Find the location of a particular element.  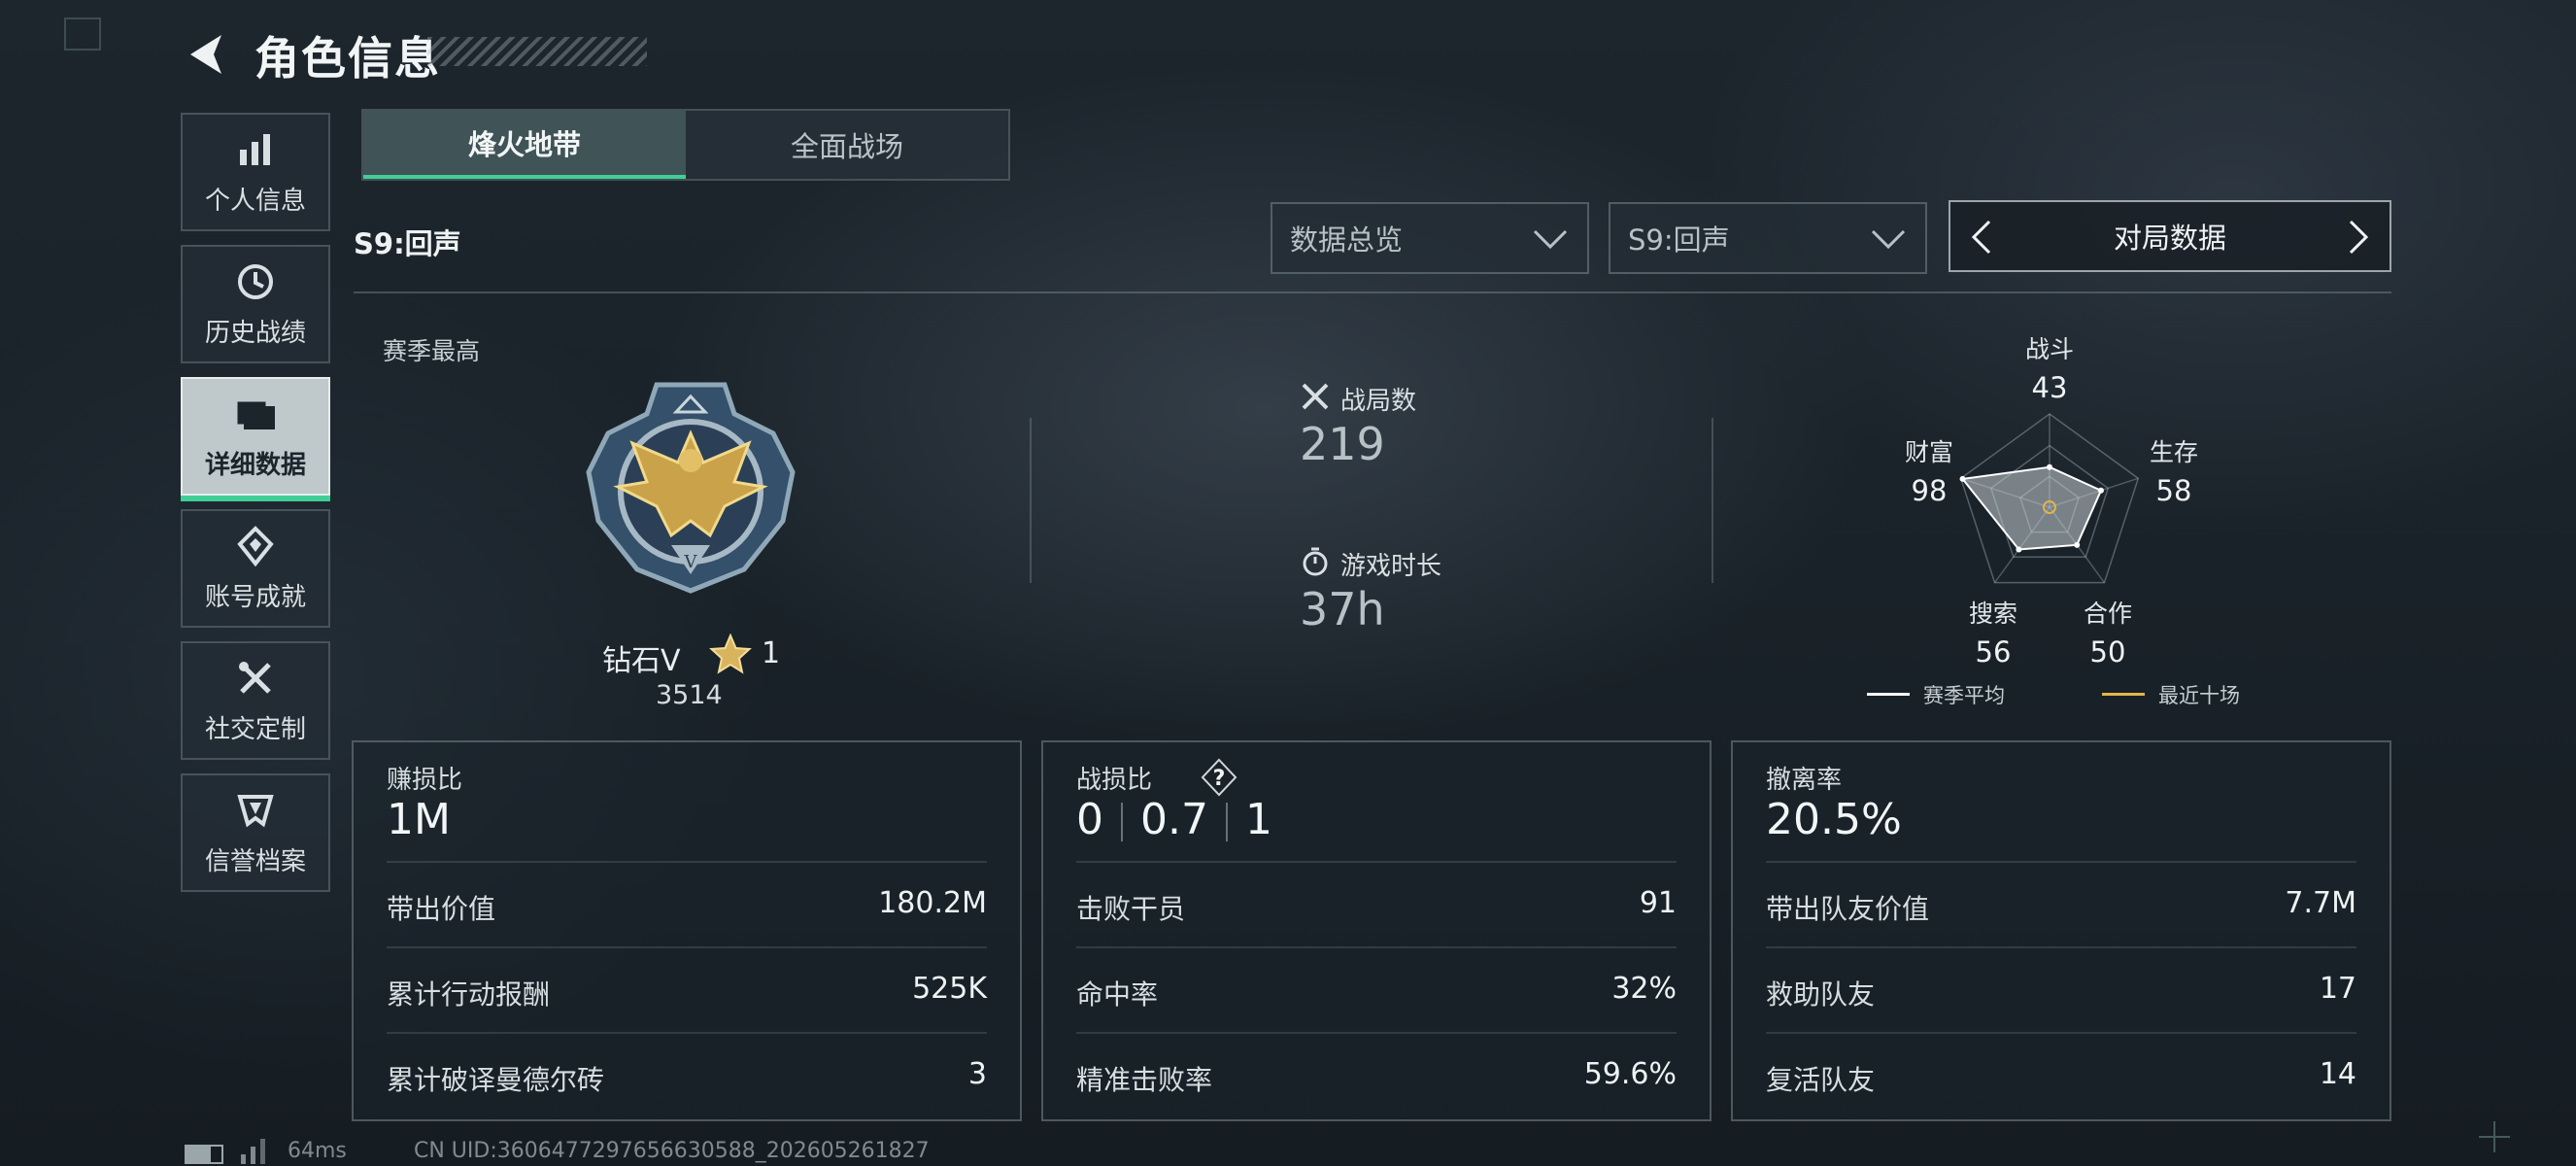

table-row: 带出队友价值 7.7M is located at coordinates (2061, 903).